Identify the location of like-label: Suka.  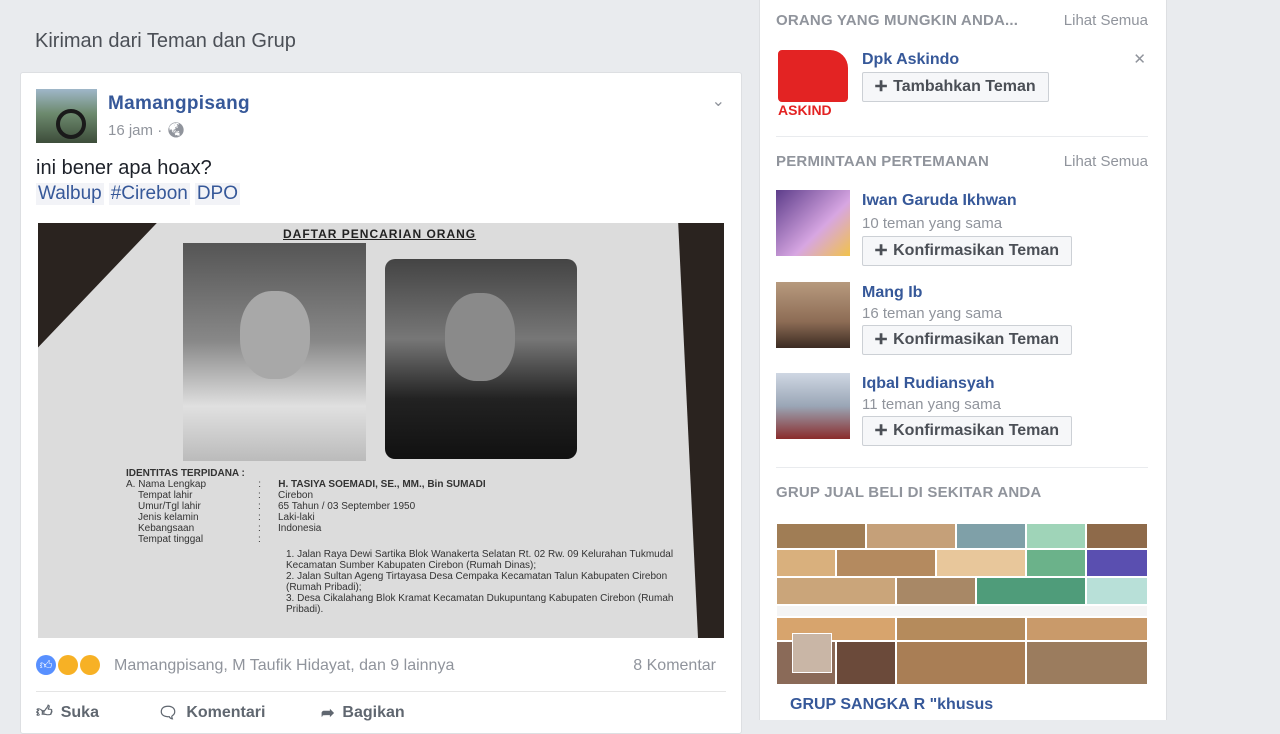
(79, 712).